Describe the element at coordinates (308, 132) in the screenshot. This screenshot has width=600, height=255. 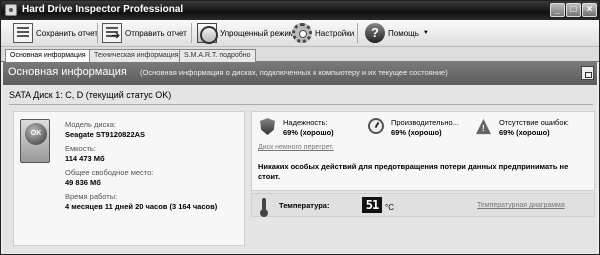
I see `reliability-value: 69% (хорошо)` at that location.